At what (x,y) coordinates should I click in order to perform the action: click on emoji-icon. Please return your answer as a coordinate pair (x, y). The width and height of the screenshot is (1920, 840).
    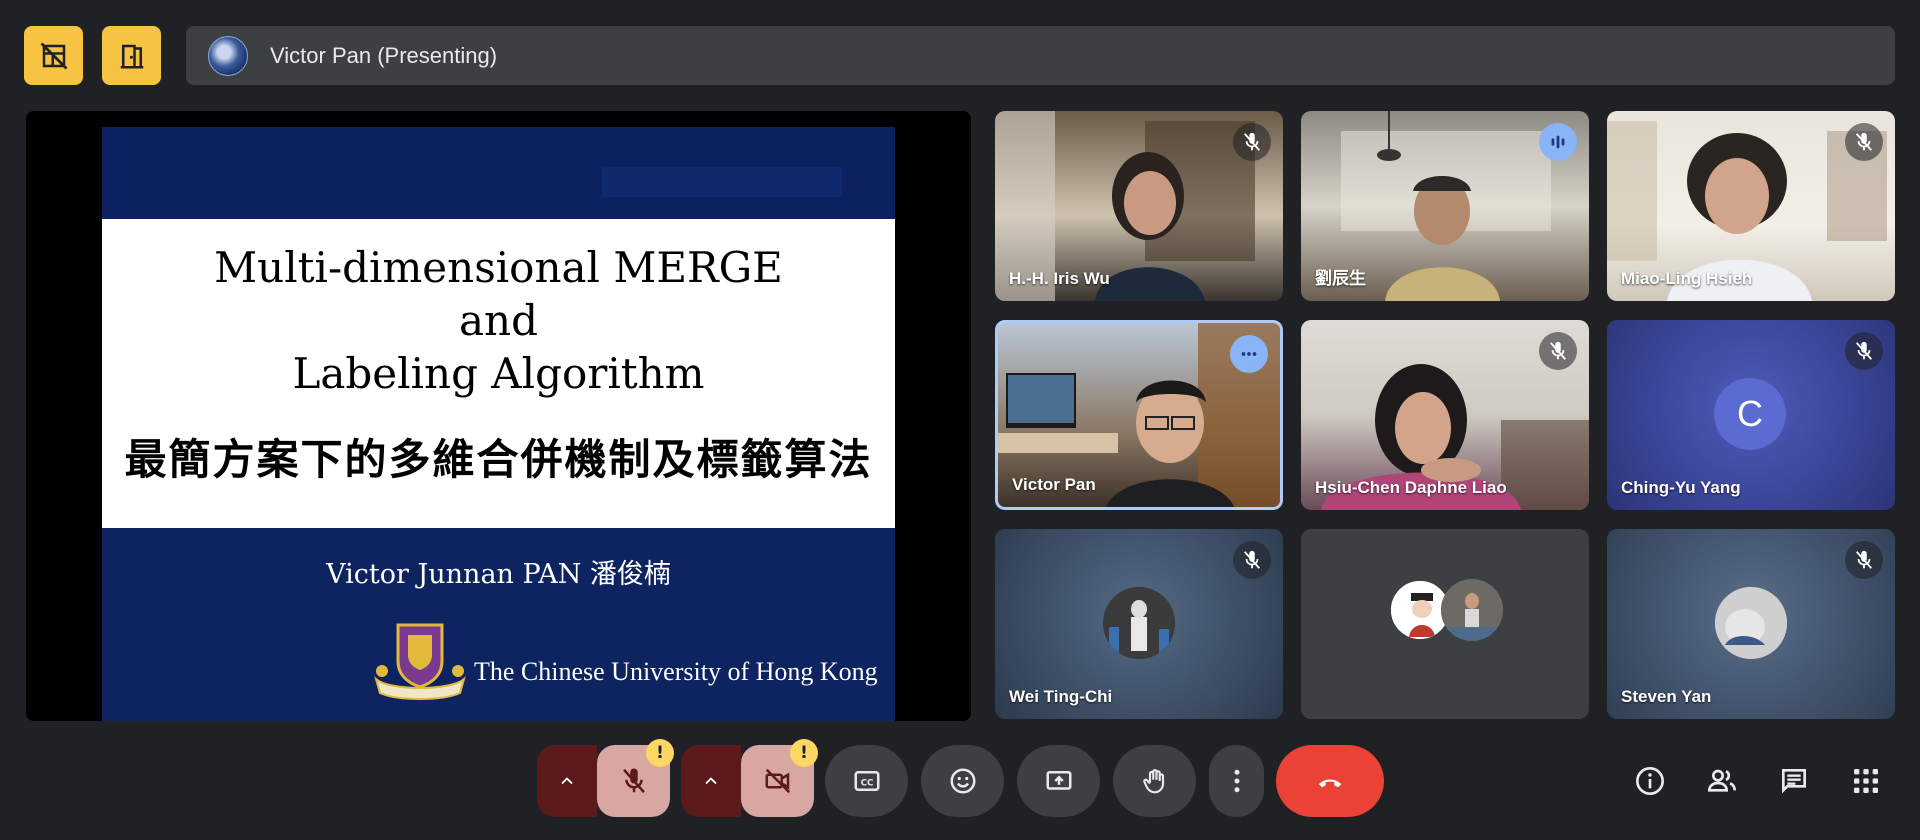
    Looking at the image, I should click on (962, 781).